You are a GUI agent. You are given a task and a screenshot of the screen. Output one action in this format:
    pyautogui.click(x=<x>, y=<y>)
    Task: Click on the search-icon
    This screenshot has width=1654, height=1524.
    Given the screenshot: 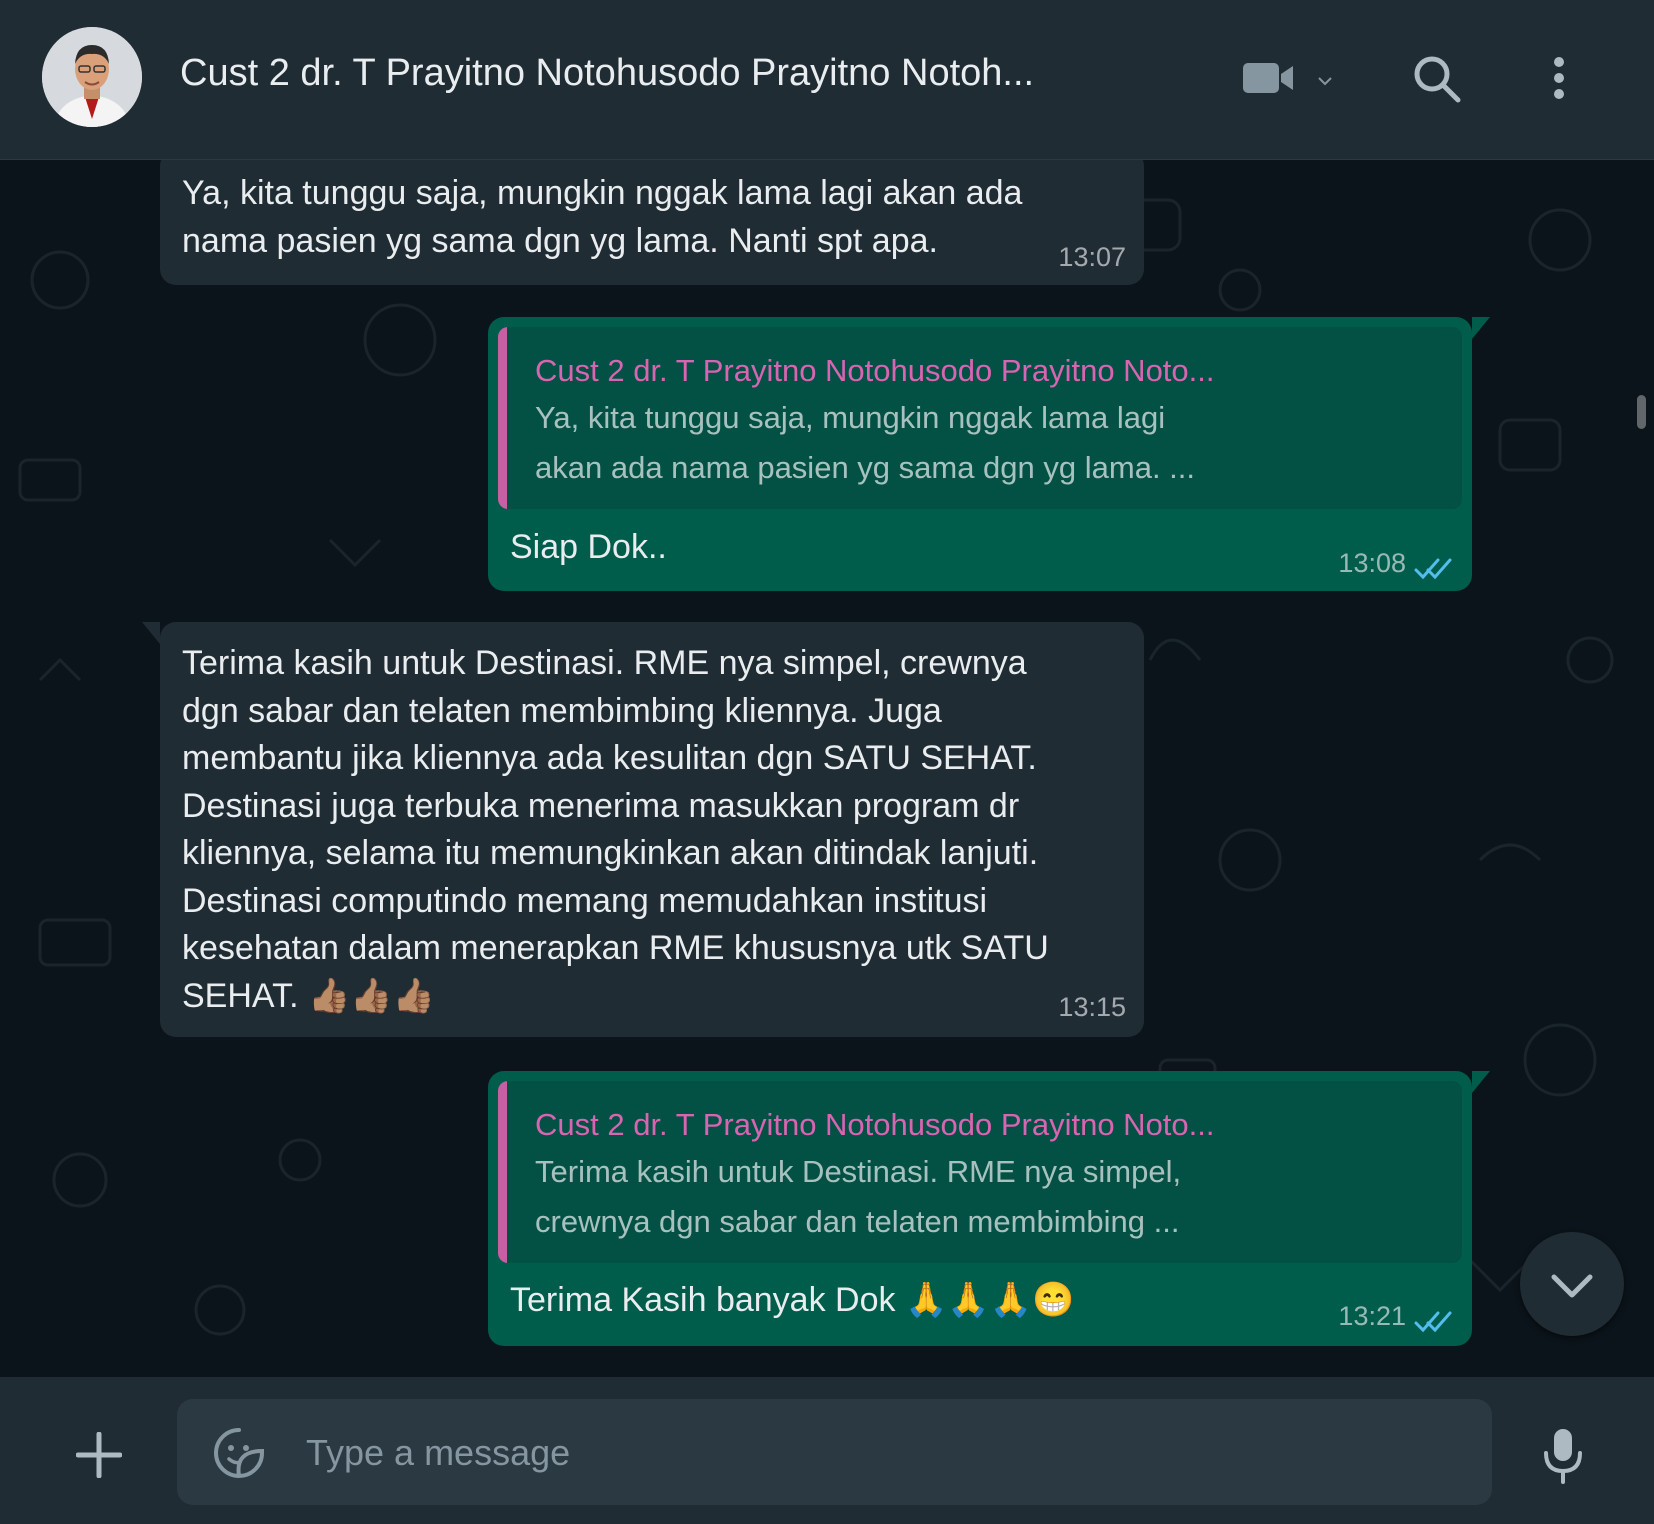 What is the action you would take?
    pyautogui.click(x=1437, y=81)
    